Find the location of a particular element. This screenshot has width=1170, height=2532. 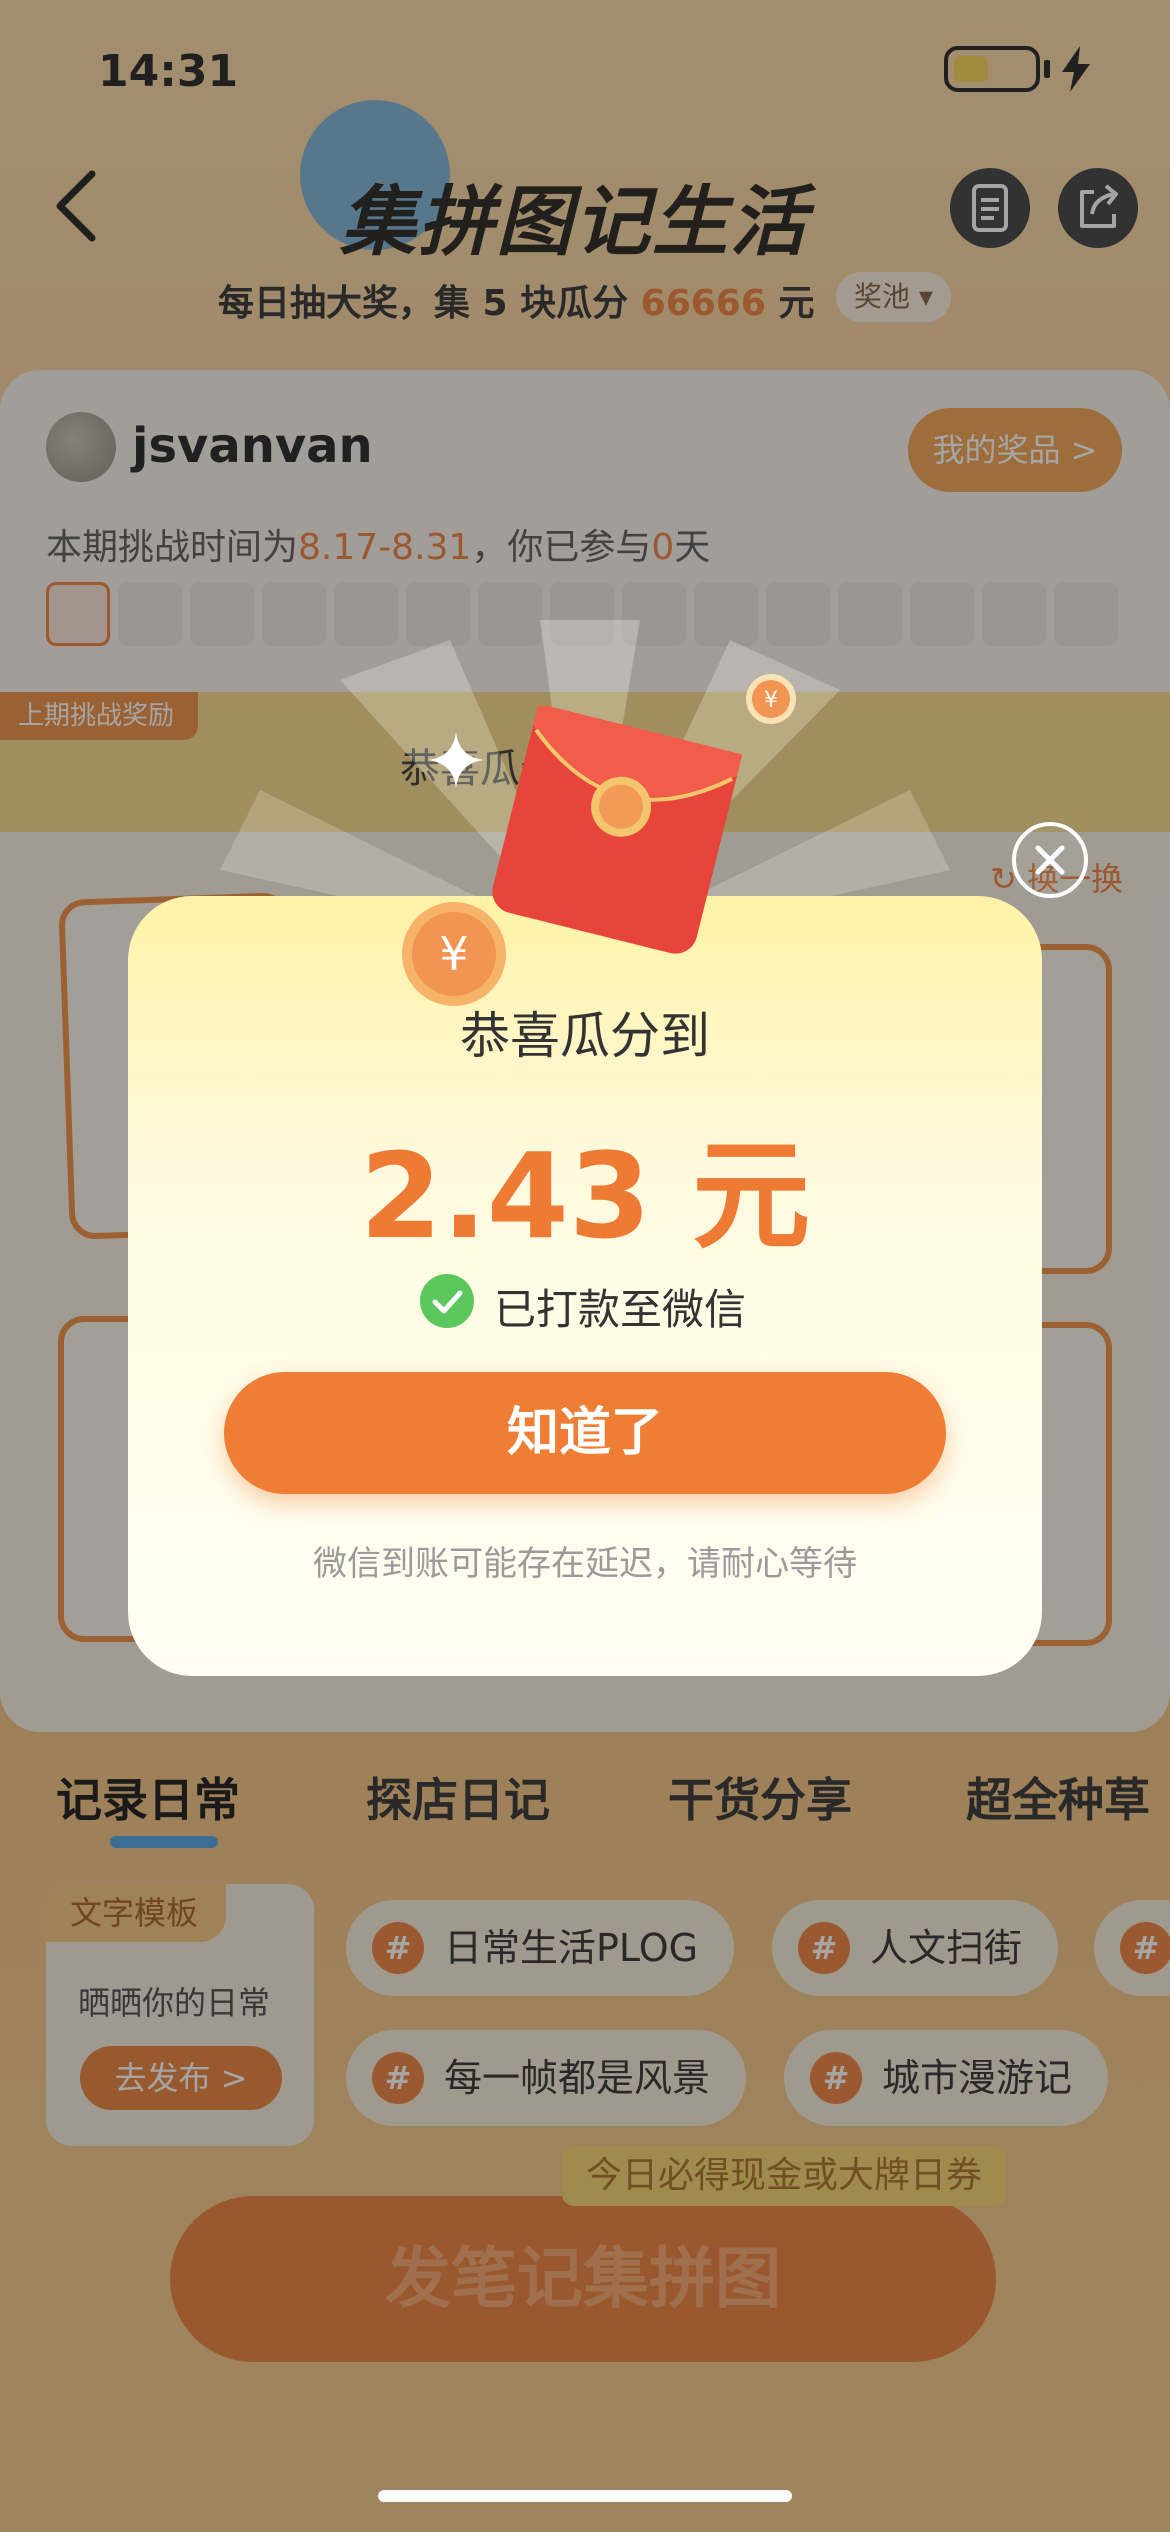

close-icon is located at coordinates (1050, 860).